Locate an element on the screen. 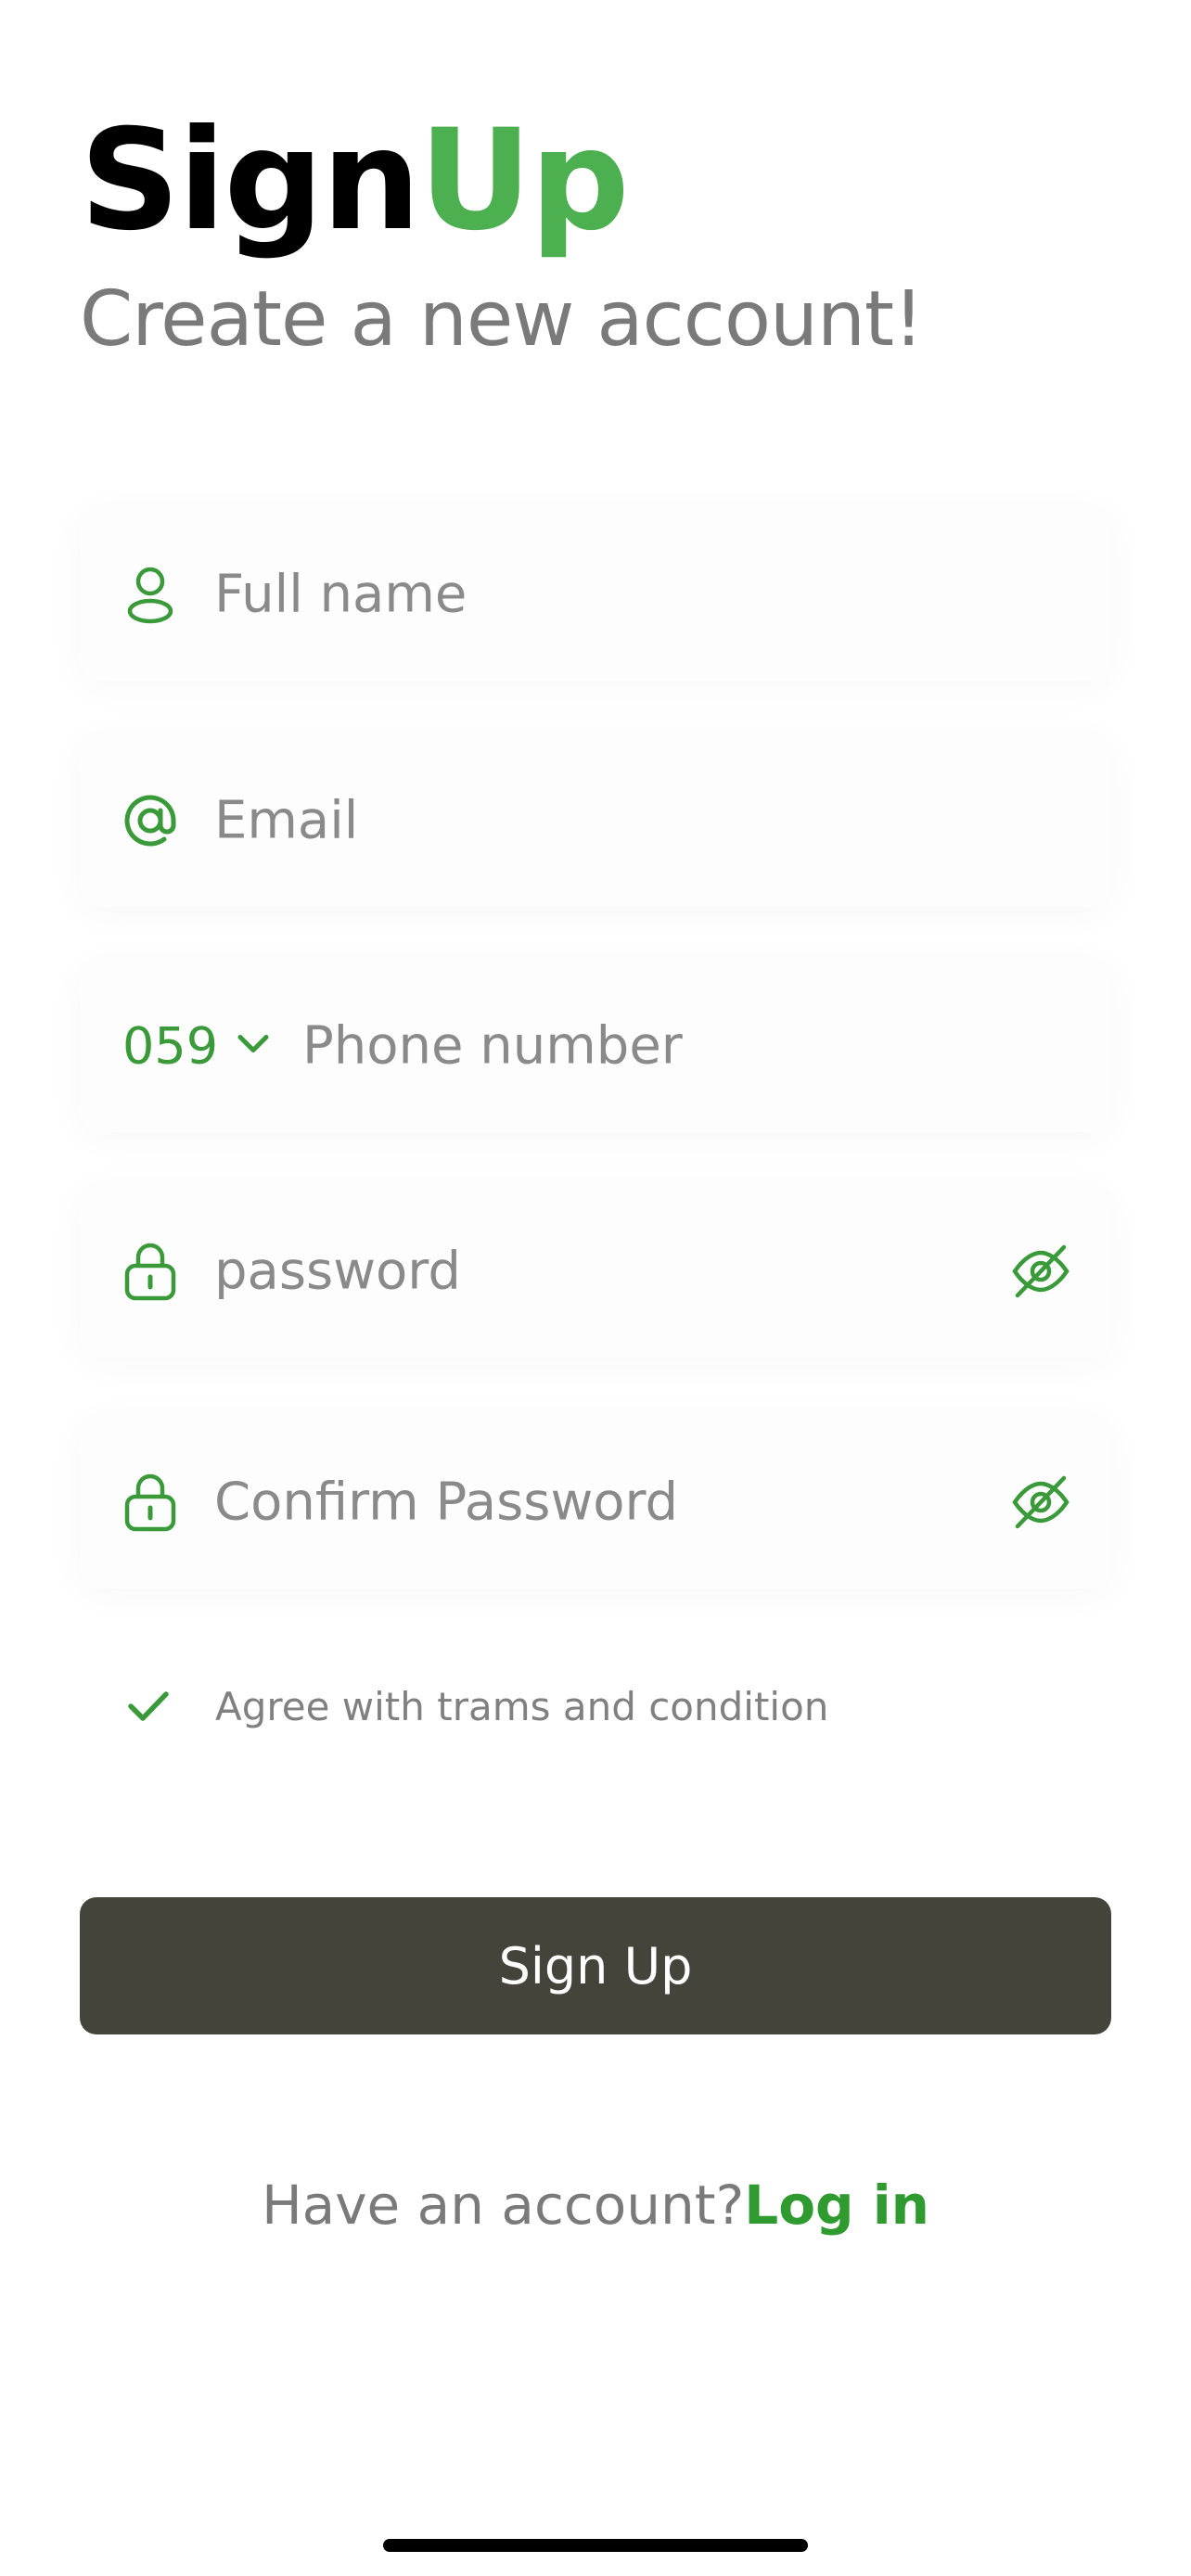 This screenshot has width=1191, height=2576. title-part-up: Up is located at coordinates (524, 181).